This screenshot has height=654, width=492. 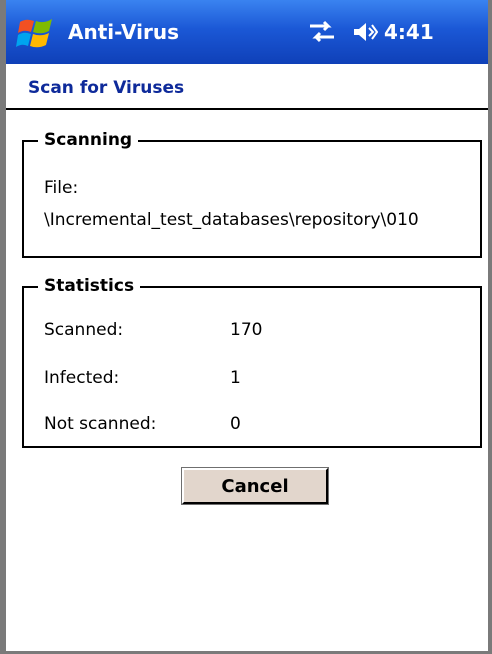 I want to click on app-title: Anti-Virus, so click(x=123, y=32).